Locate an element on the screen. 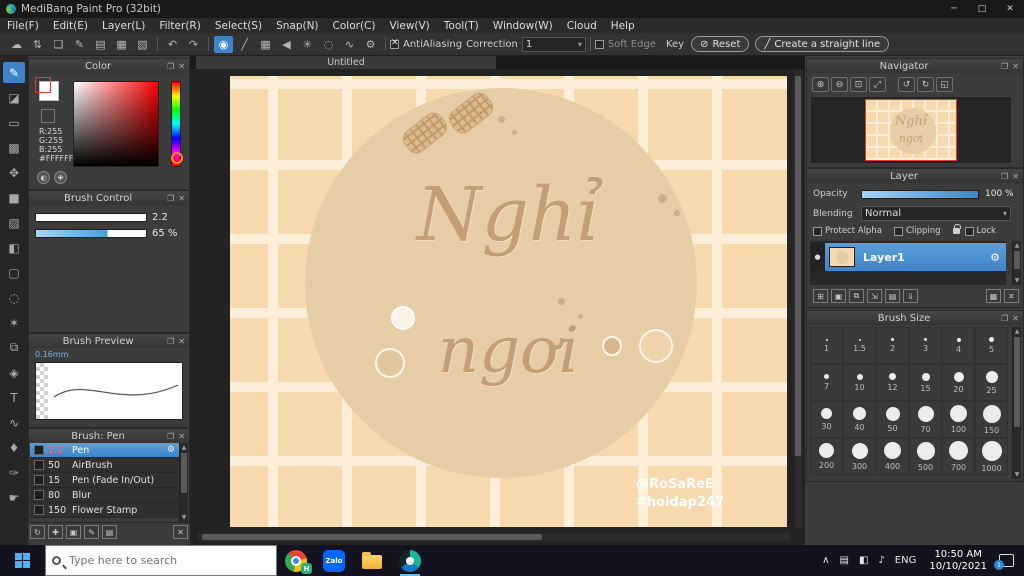 Image resolution: width=1024 pixels, height=576 pixels. canvas-vertical-scrollbar is located at coordinates (798, 299).